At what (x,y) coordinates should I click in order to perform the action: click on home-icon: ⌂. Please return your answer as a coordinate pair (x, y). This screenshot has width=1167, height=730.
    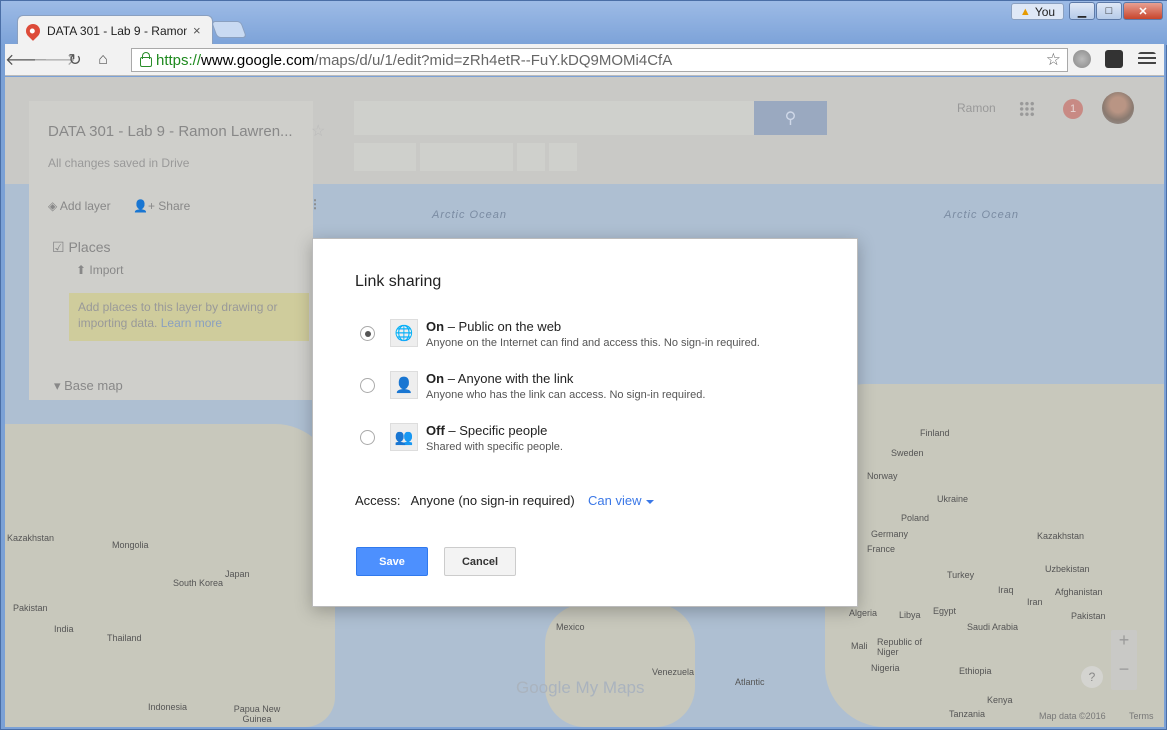
    Looking at the image, I should click on (103, 60).